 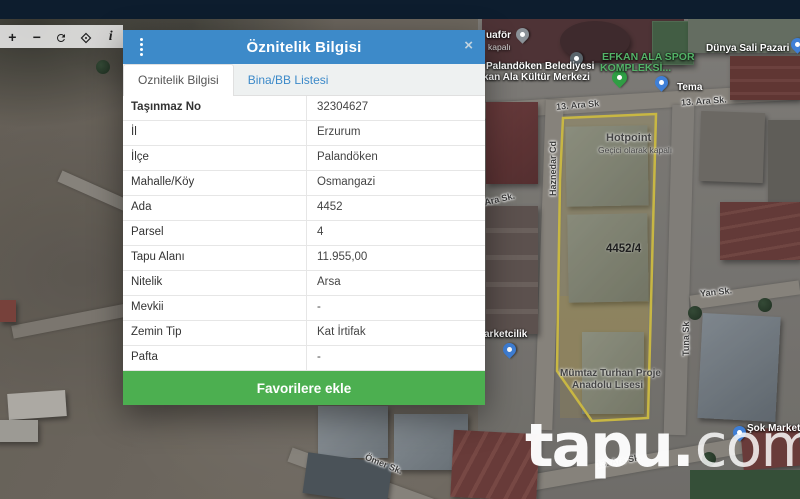 What do you see at coordinates (610, 373) in the screenshot?
I see `place-label-okul-1: Mümtaz Turhan Proje` at bounding box center [610, 373].